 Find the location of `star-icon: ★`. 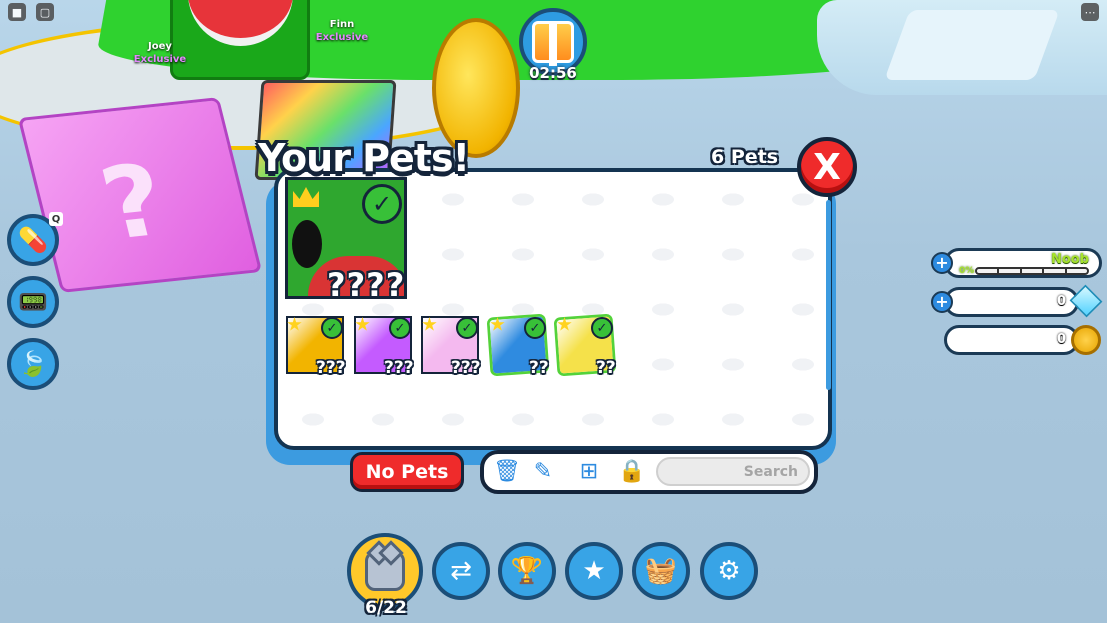

star-icon: ★ is located at coordinates (594, 571).